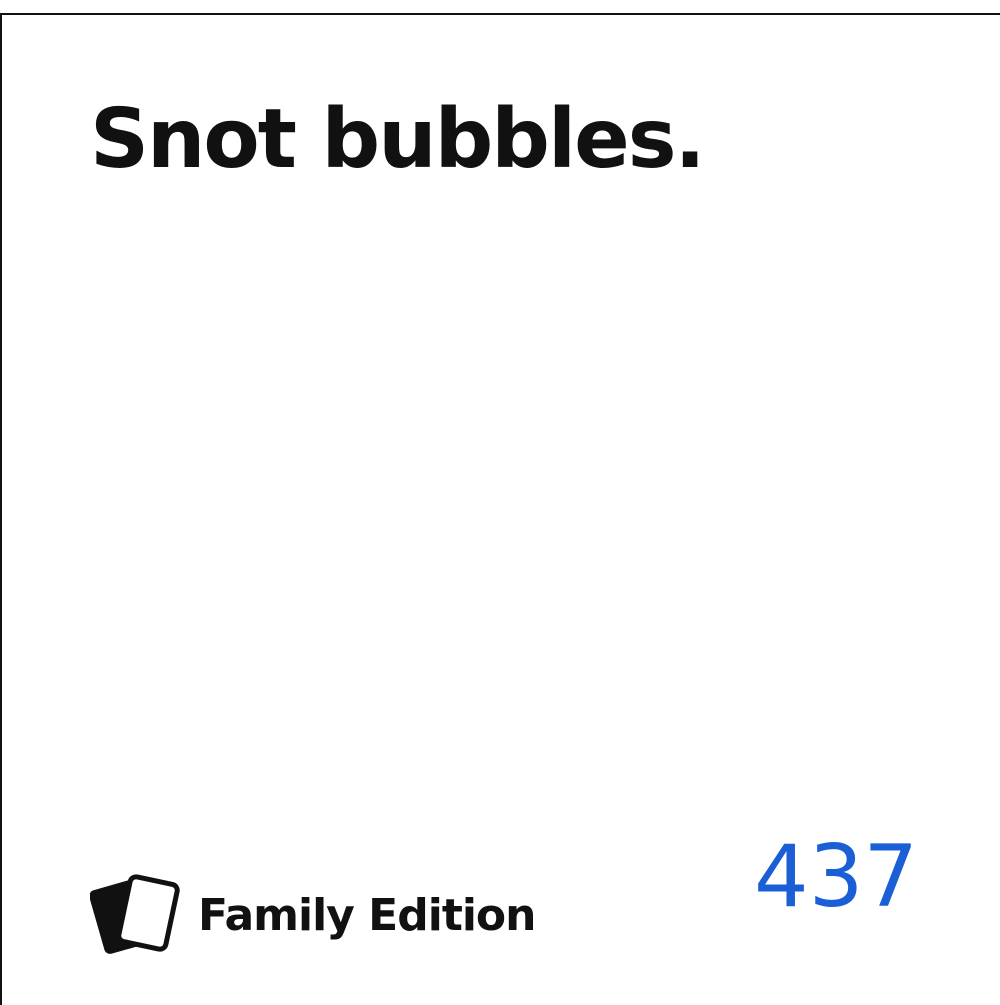  I want to click on edition-brand: Family Edition, so click(313, 915).